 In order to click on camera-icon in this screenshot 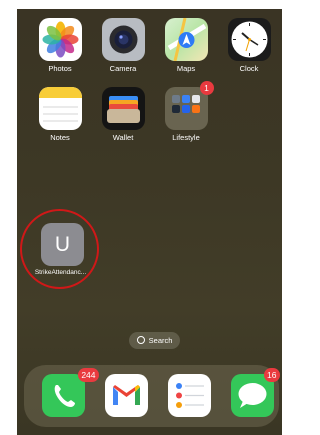, I will do `click(123, 39)`.